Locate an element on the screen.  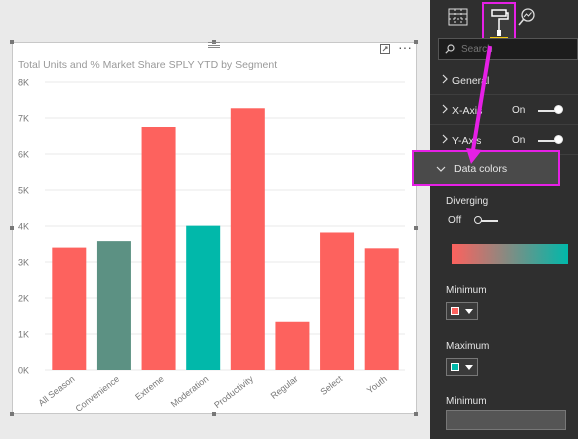
x-tick-label: Extreme is located at coordinates (149, 388).